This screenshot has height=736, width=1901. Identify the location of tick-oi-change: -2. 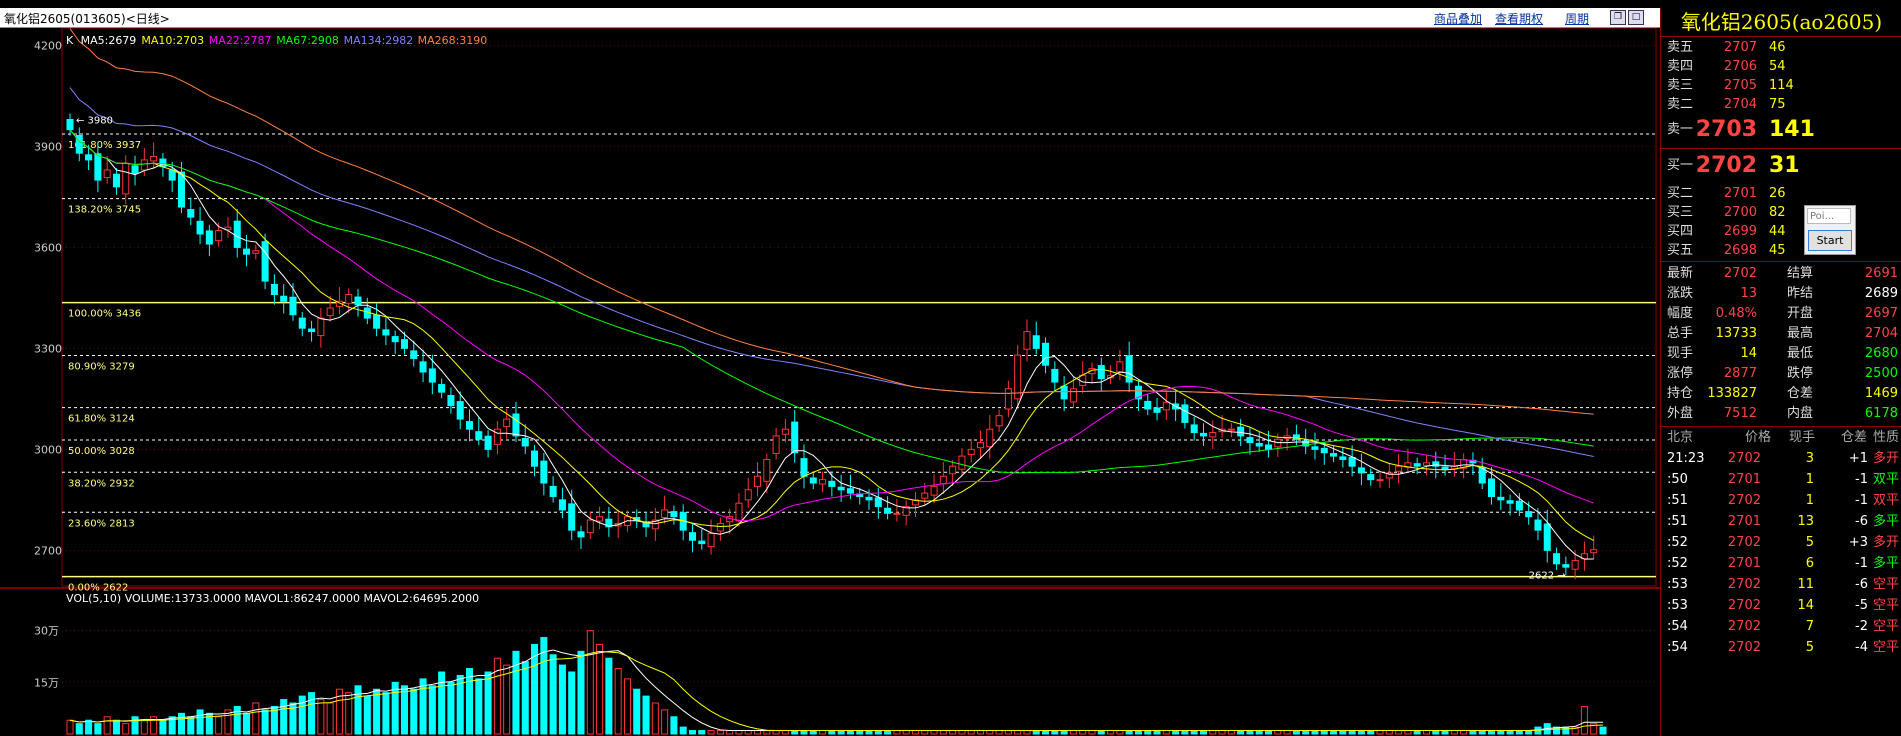
(1861, 626).